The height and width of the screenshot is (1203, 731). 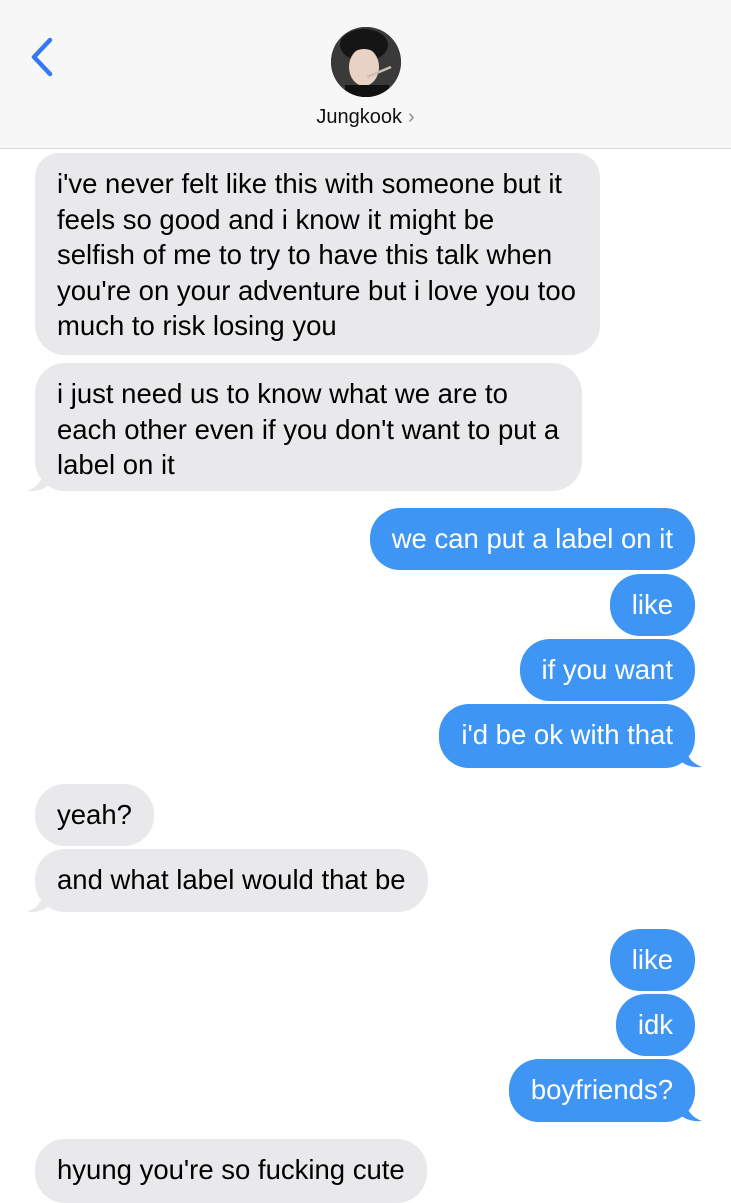 I want to click on message-bubble-outgoing: we can put a label on it, so click(x=532, y=539).